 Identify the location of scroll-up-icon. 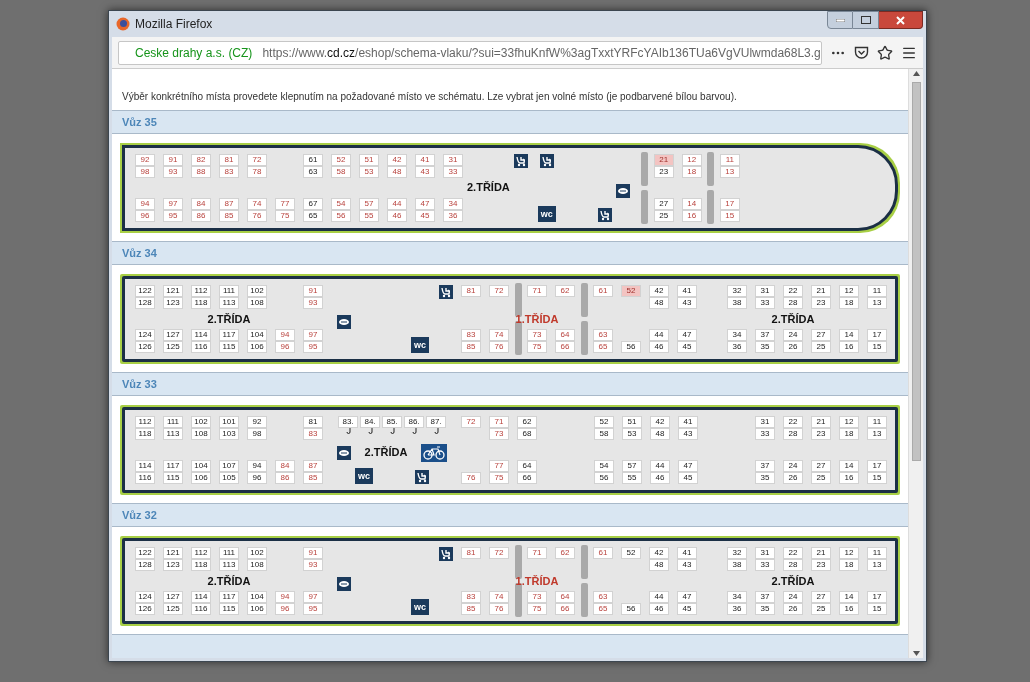
(916, 73).